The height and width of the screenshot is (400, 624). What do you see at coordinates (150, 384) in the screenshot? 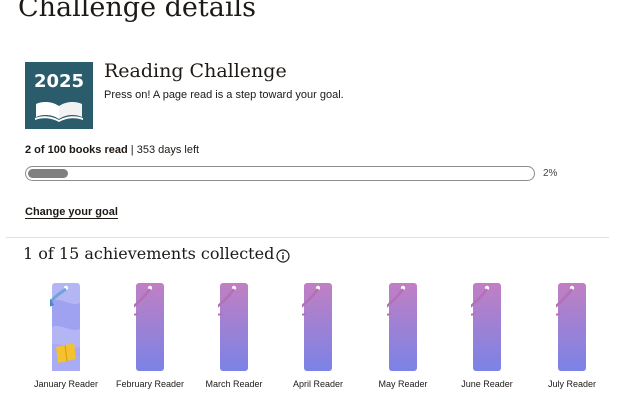
I see `achievement-label: February Reader` at bounding box center [150, 384].